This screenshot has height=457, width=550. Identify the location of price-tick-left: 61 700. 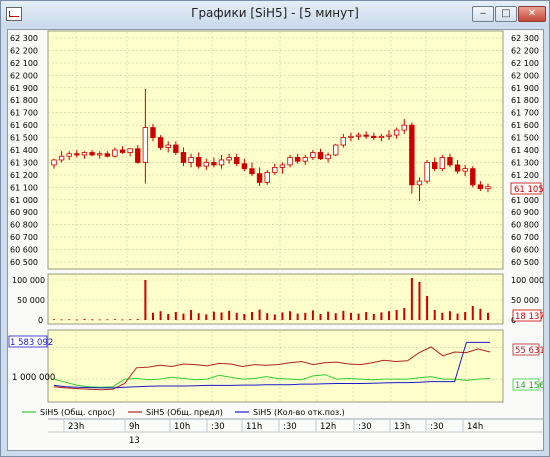
(24, 113).